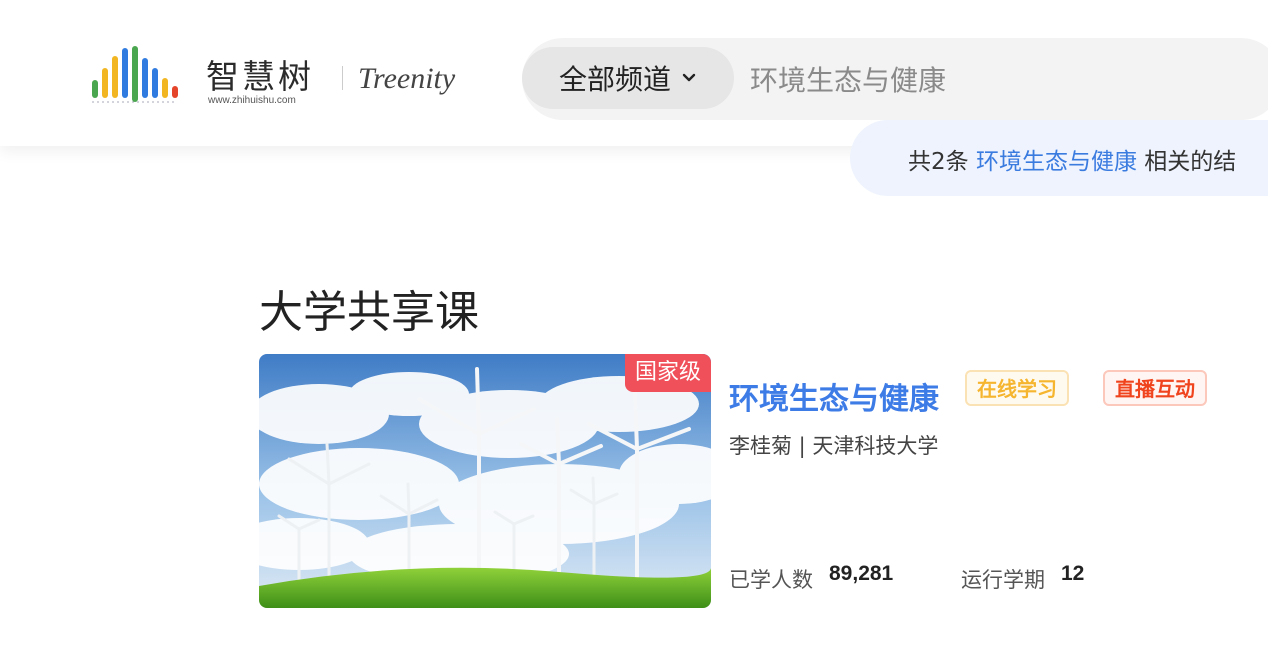  Describe the element at coordinates (861, 573) in the screenshot. I see `learners-value: 89,281` at that location.